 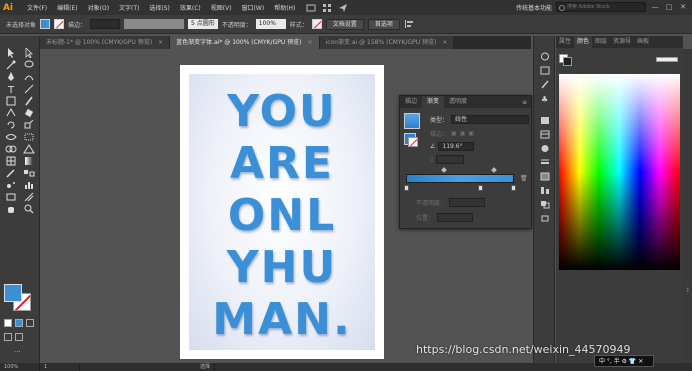 What do you see at coordinates (383, 24) in the screenshot?
I see `preferences-button: 首选项` at bounding box center [383, 24].